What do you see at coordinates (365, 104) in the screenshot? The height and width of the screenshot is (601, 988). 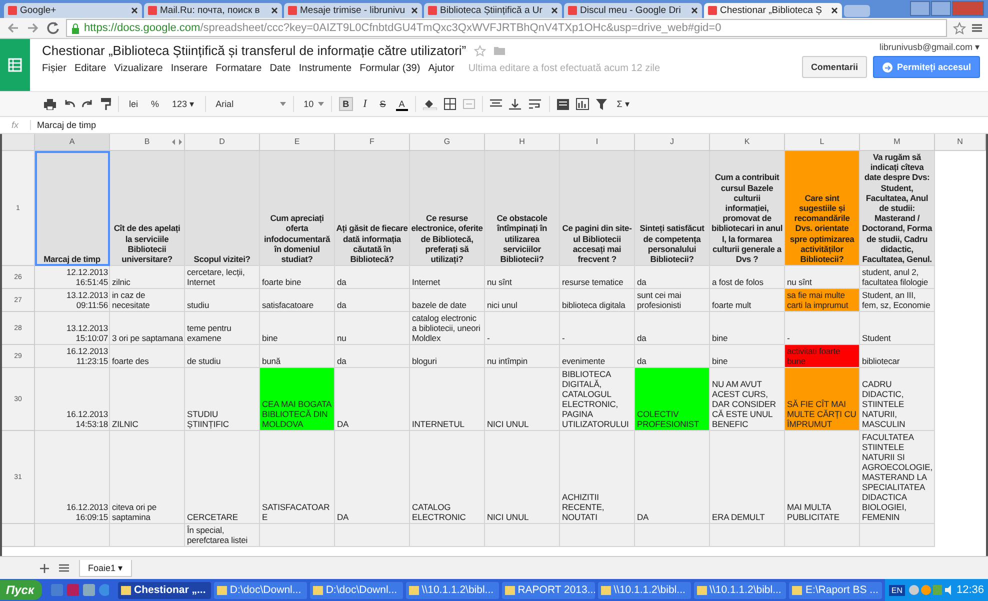 I see `italic-button: I` at bounding box center [365, 104].